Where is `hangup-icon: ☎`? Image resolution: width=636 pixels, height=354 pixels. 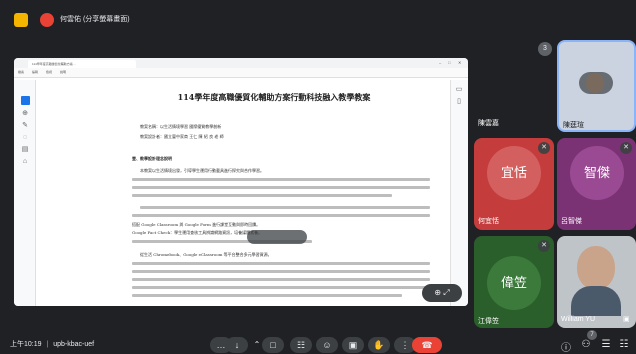
hangup-icon: ☎ is located at coordinates (427, 345).